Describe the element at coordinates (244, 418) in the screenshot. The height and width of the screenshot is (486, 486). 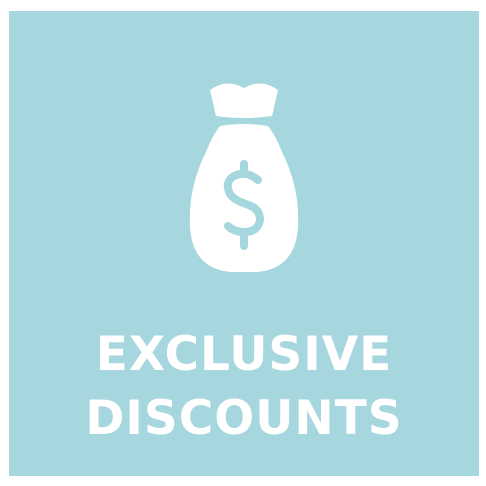
I see `title-line-discounts: DISCOUNTS` at that location.